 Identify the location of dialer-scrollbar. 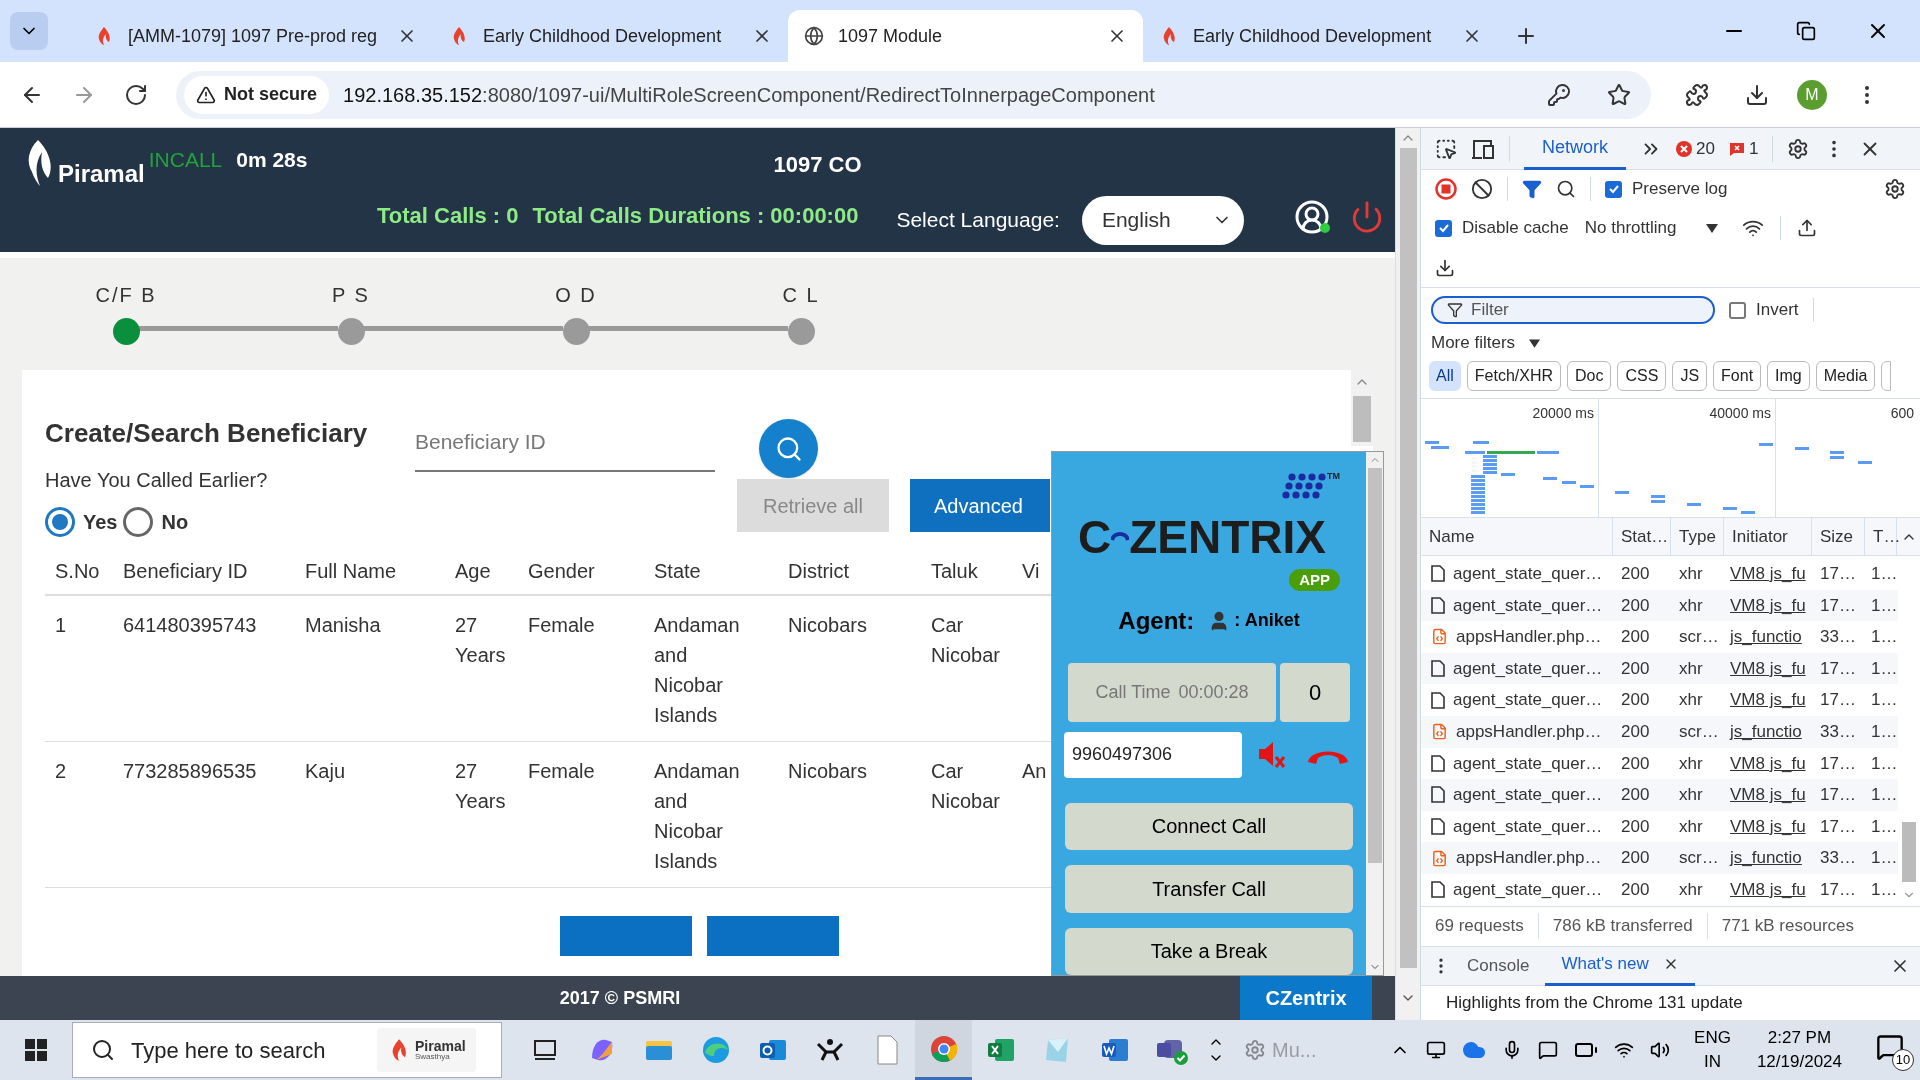
(1374, 713).